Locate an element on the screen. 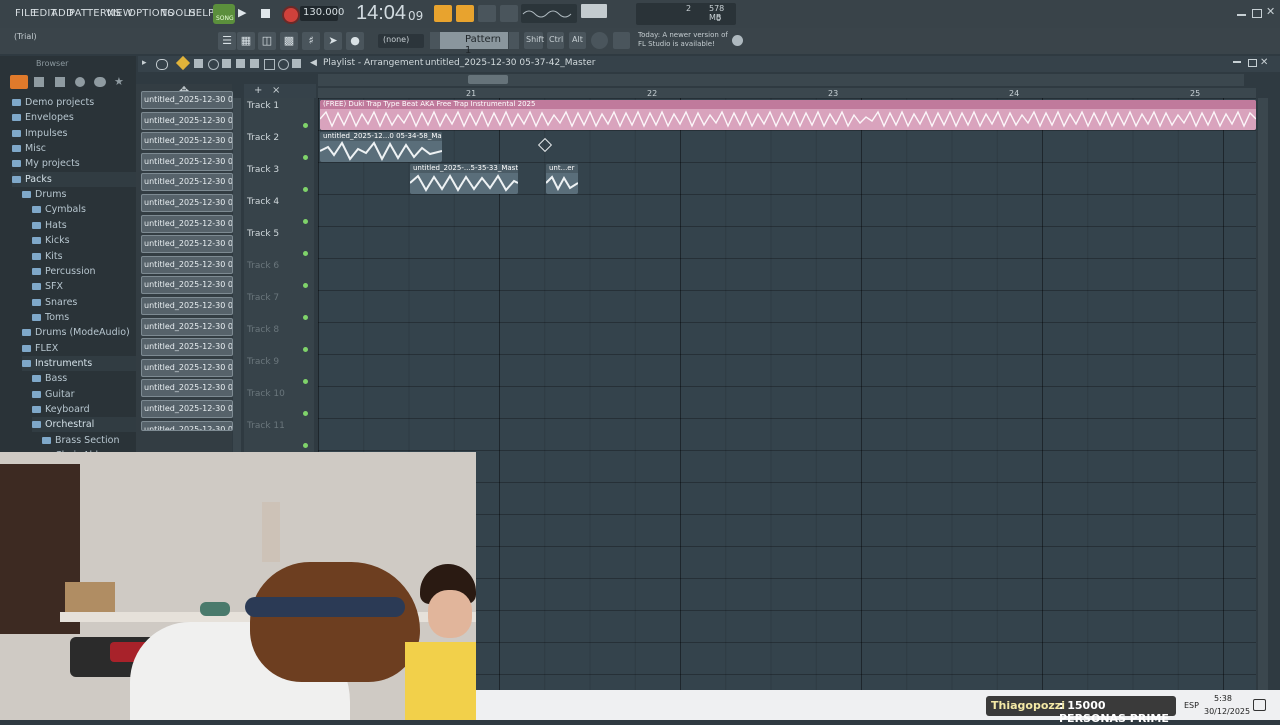 The image size is (1280, 725). browser-item: Orchestral is located at coordinates (84, 425).